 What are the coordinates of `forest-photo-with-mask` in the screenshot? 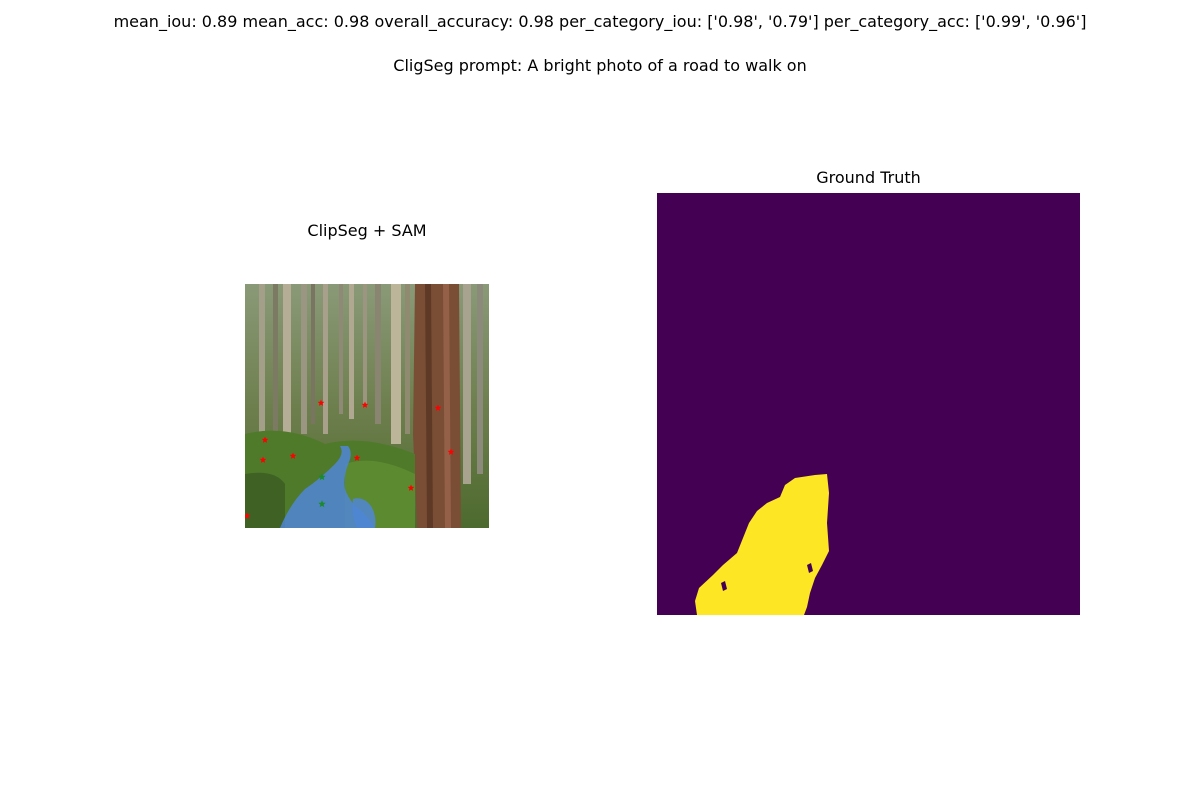 It's located at (367, 406).